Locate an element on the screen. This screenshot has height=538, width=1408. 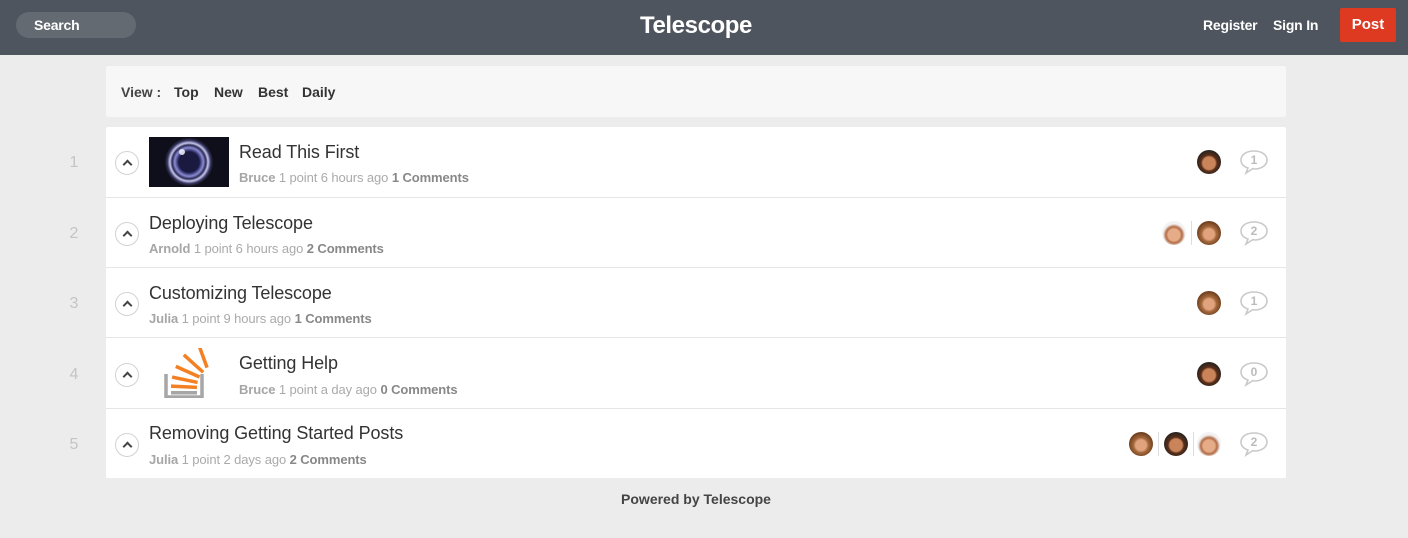
post-time: a day ago is located at coordinates (348, 389).